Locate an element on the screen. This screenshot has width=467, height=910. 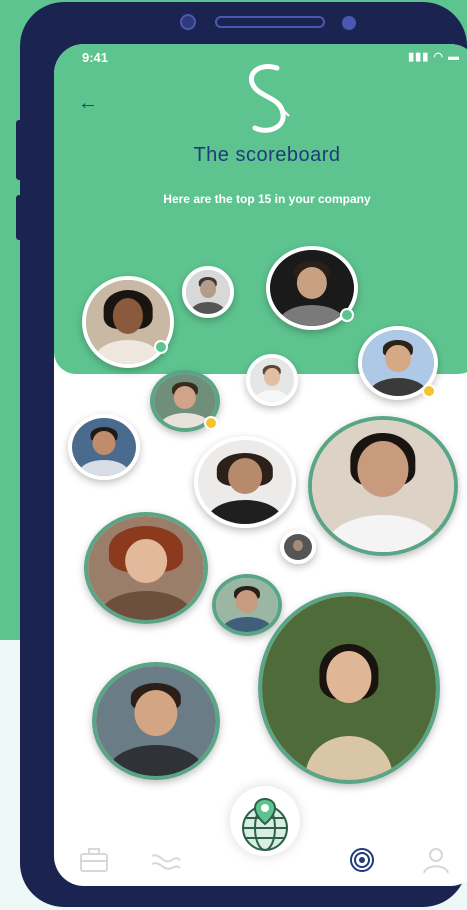
back-arrow-icon: ← is located at coordinates (88, 103).